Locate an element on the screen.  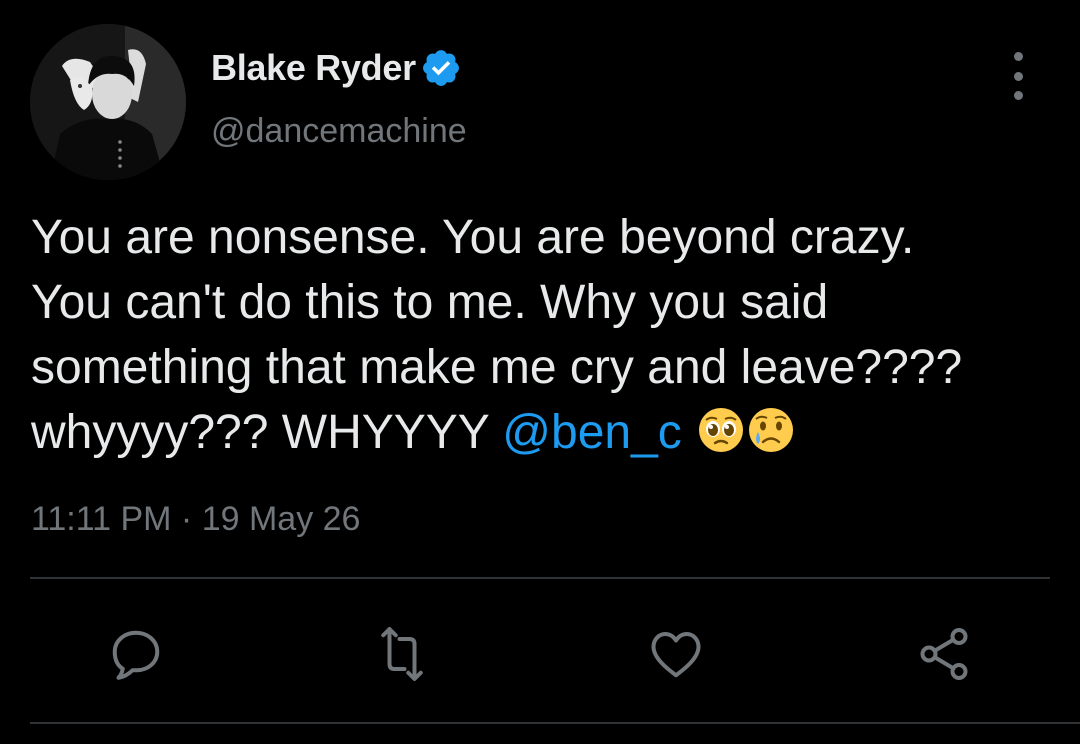
tweet-line: You are nonsense. You are beyond crazy. is located at coordinates (473, 237).